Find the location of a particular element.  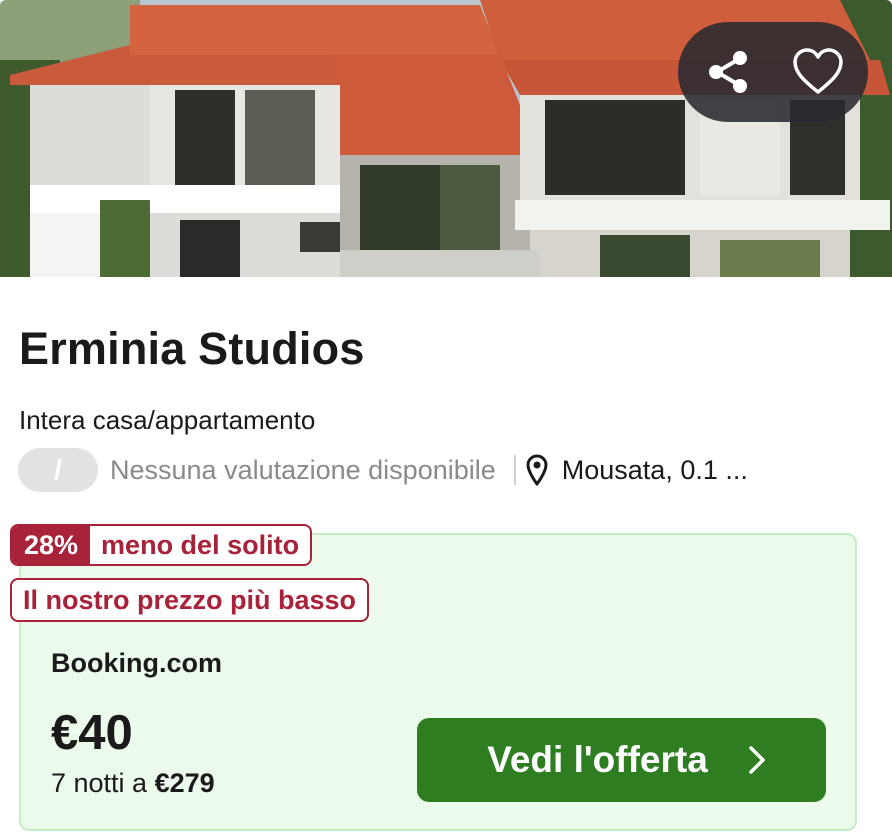

share-button is located at coordinates (728, 72).